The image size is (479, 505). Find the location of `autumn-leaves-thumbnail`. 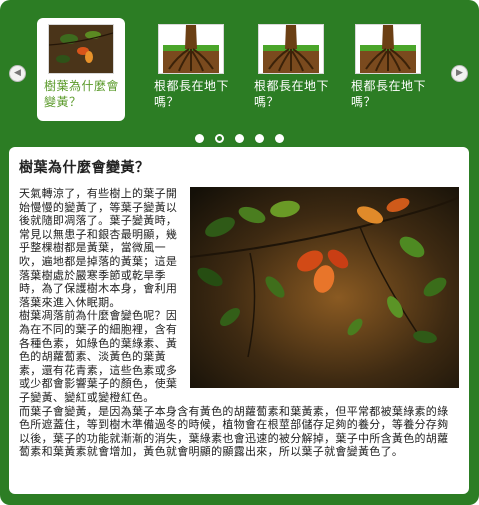

autumn-leaves-thumbnail is located at coordinates (81, 49).